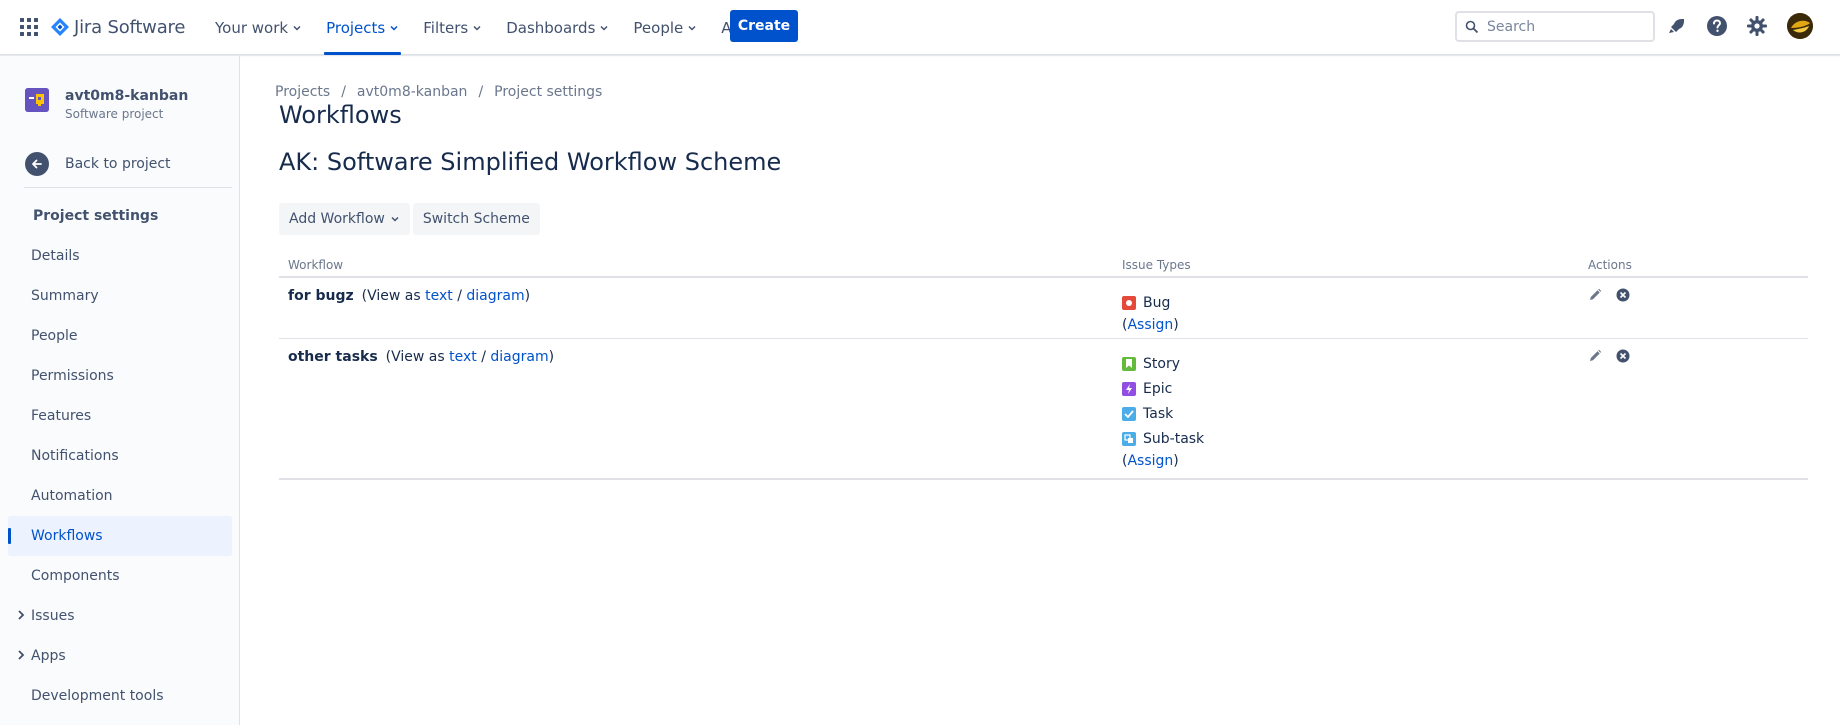 The height and width of the screenshot is (725, 1840). Describe the element at coordinates (37, 164) in the screenshot. I see `arrow-left-icon` at that location.